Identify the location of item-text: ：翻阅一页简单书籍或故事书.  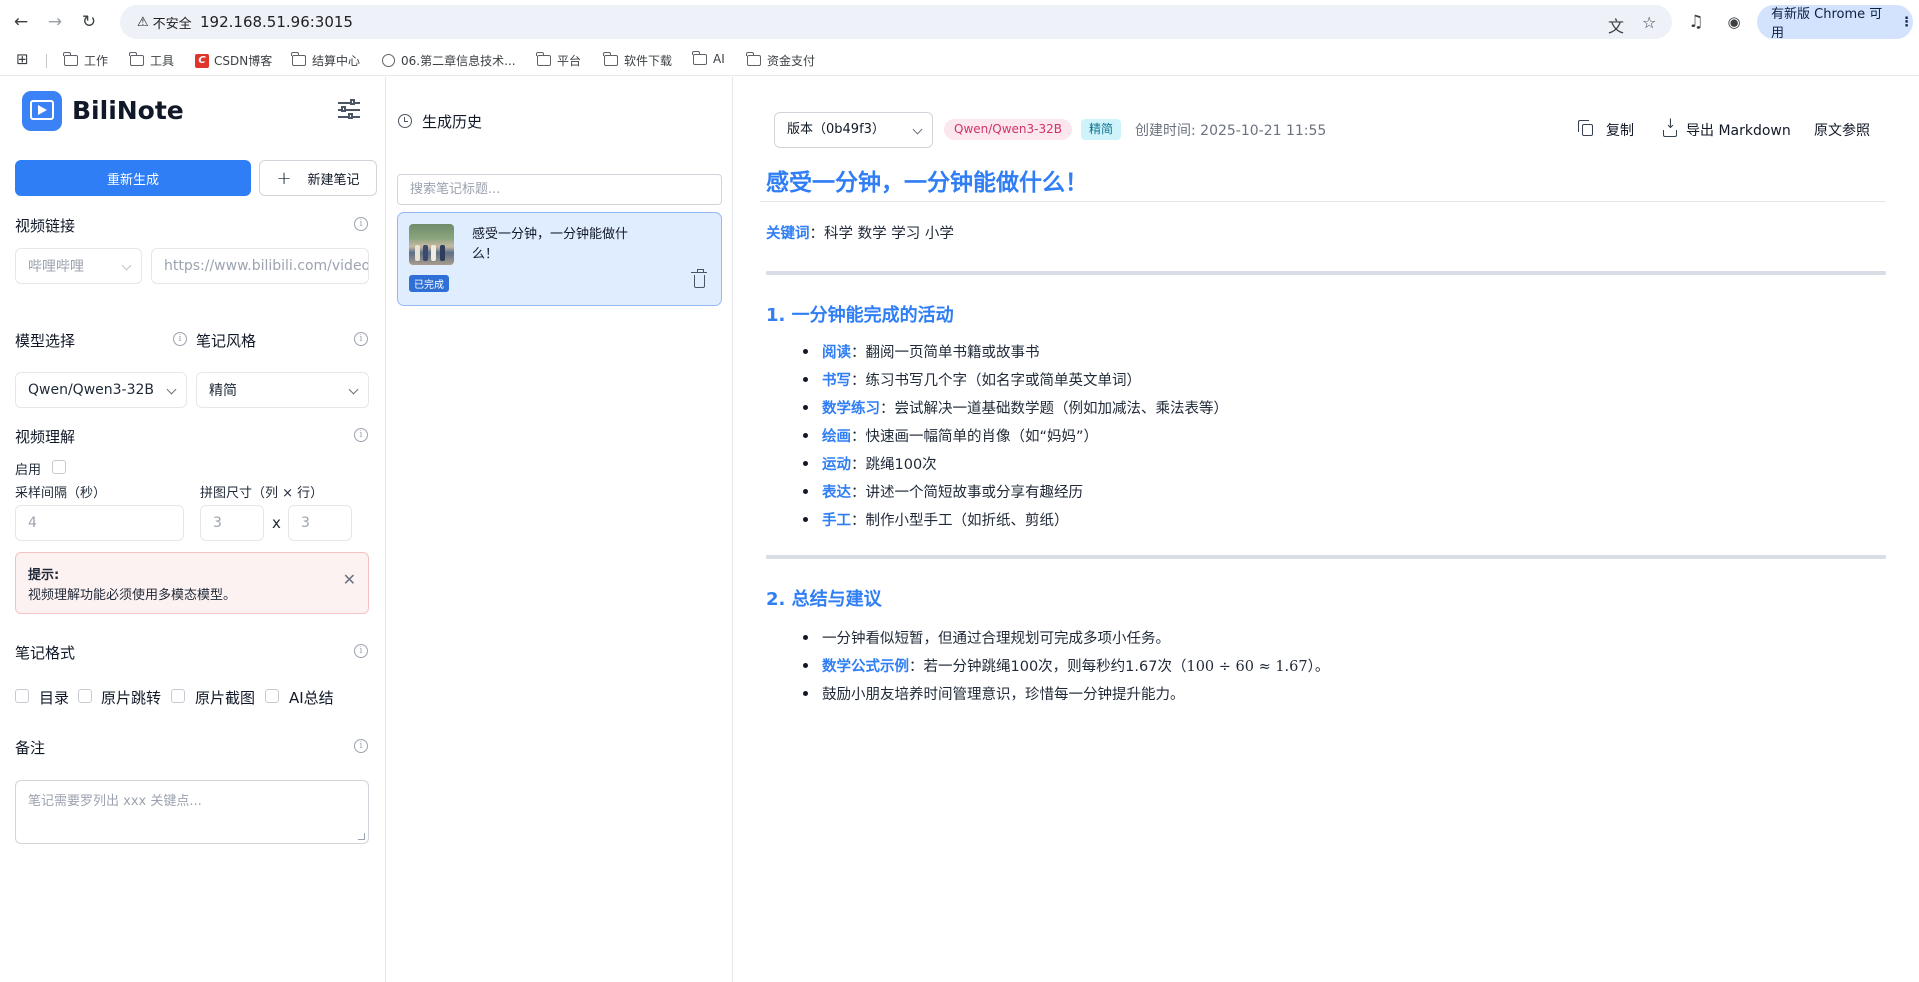
(945, 353).